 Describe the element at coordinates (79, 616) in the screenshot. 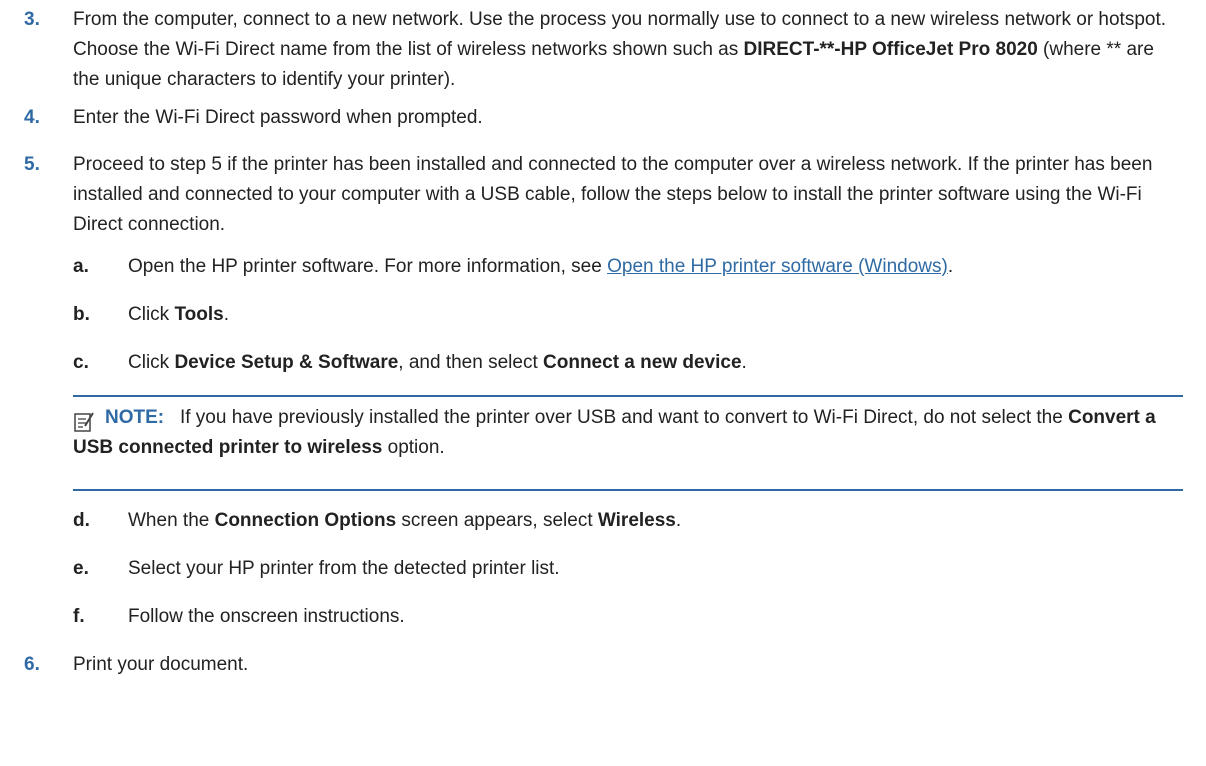

I see `substep-letter: f.` at that location.